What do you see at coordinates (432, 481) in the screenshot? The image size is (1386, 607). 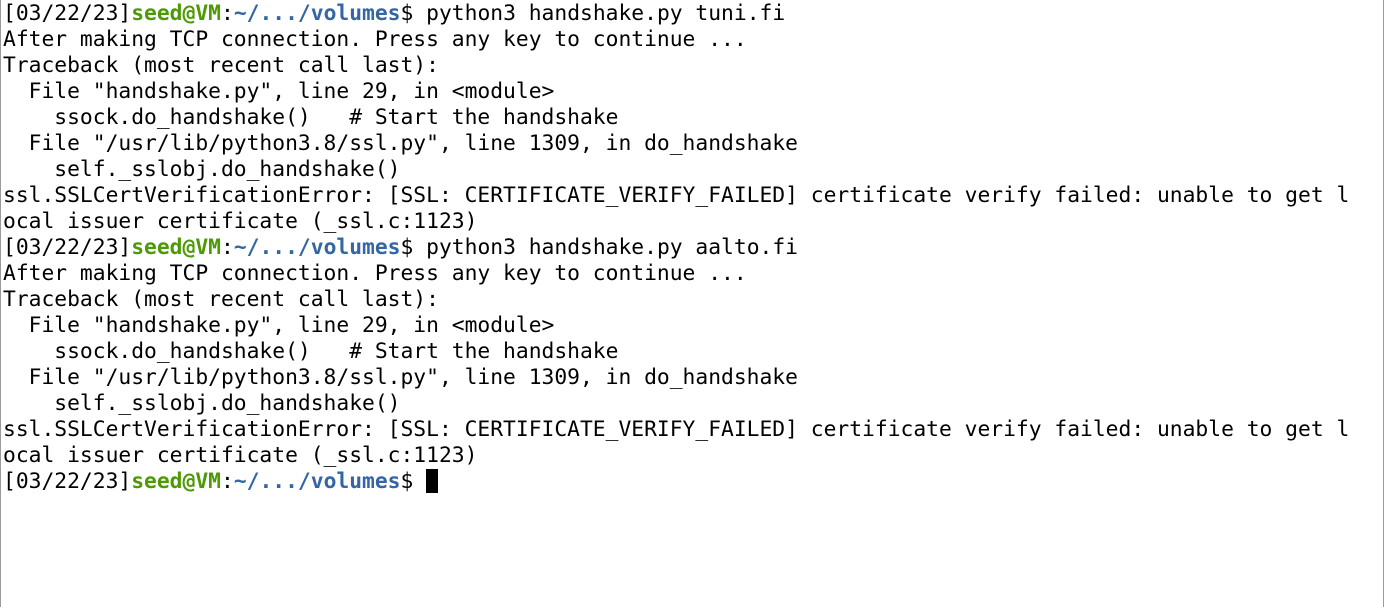 I see `text-cursor` at bounding box center [432, 481].